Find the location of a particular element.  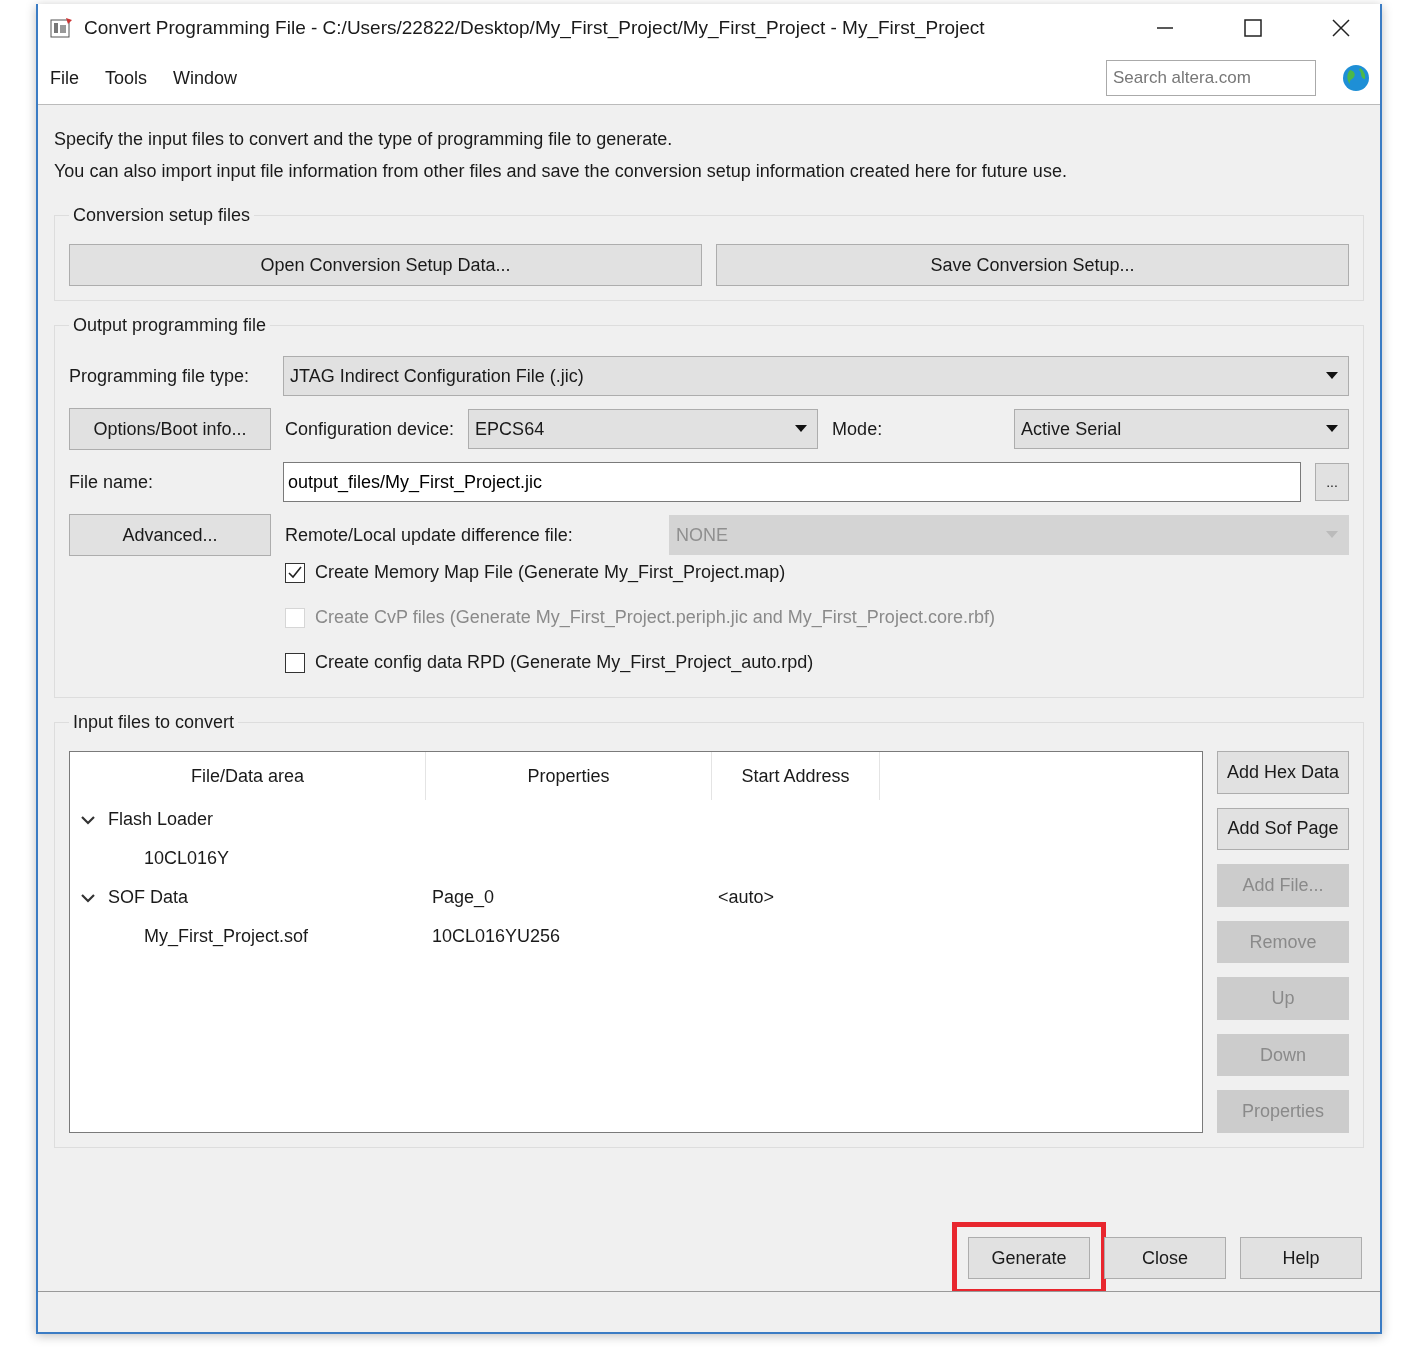

table-cell: 10CL016YU256 is located at coordinates (496, 936).